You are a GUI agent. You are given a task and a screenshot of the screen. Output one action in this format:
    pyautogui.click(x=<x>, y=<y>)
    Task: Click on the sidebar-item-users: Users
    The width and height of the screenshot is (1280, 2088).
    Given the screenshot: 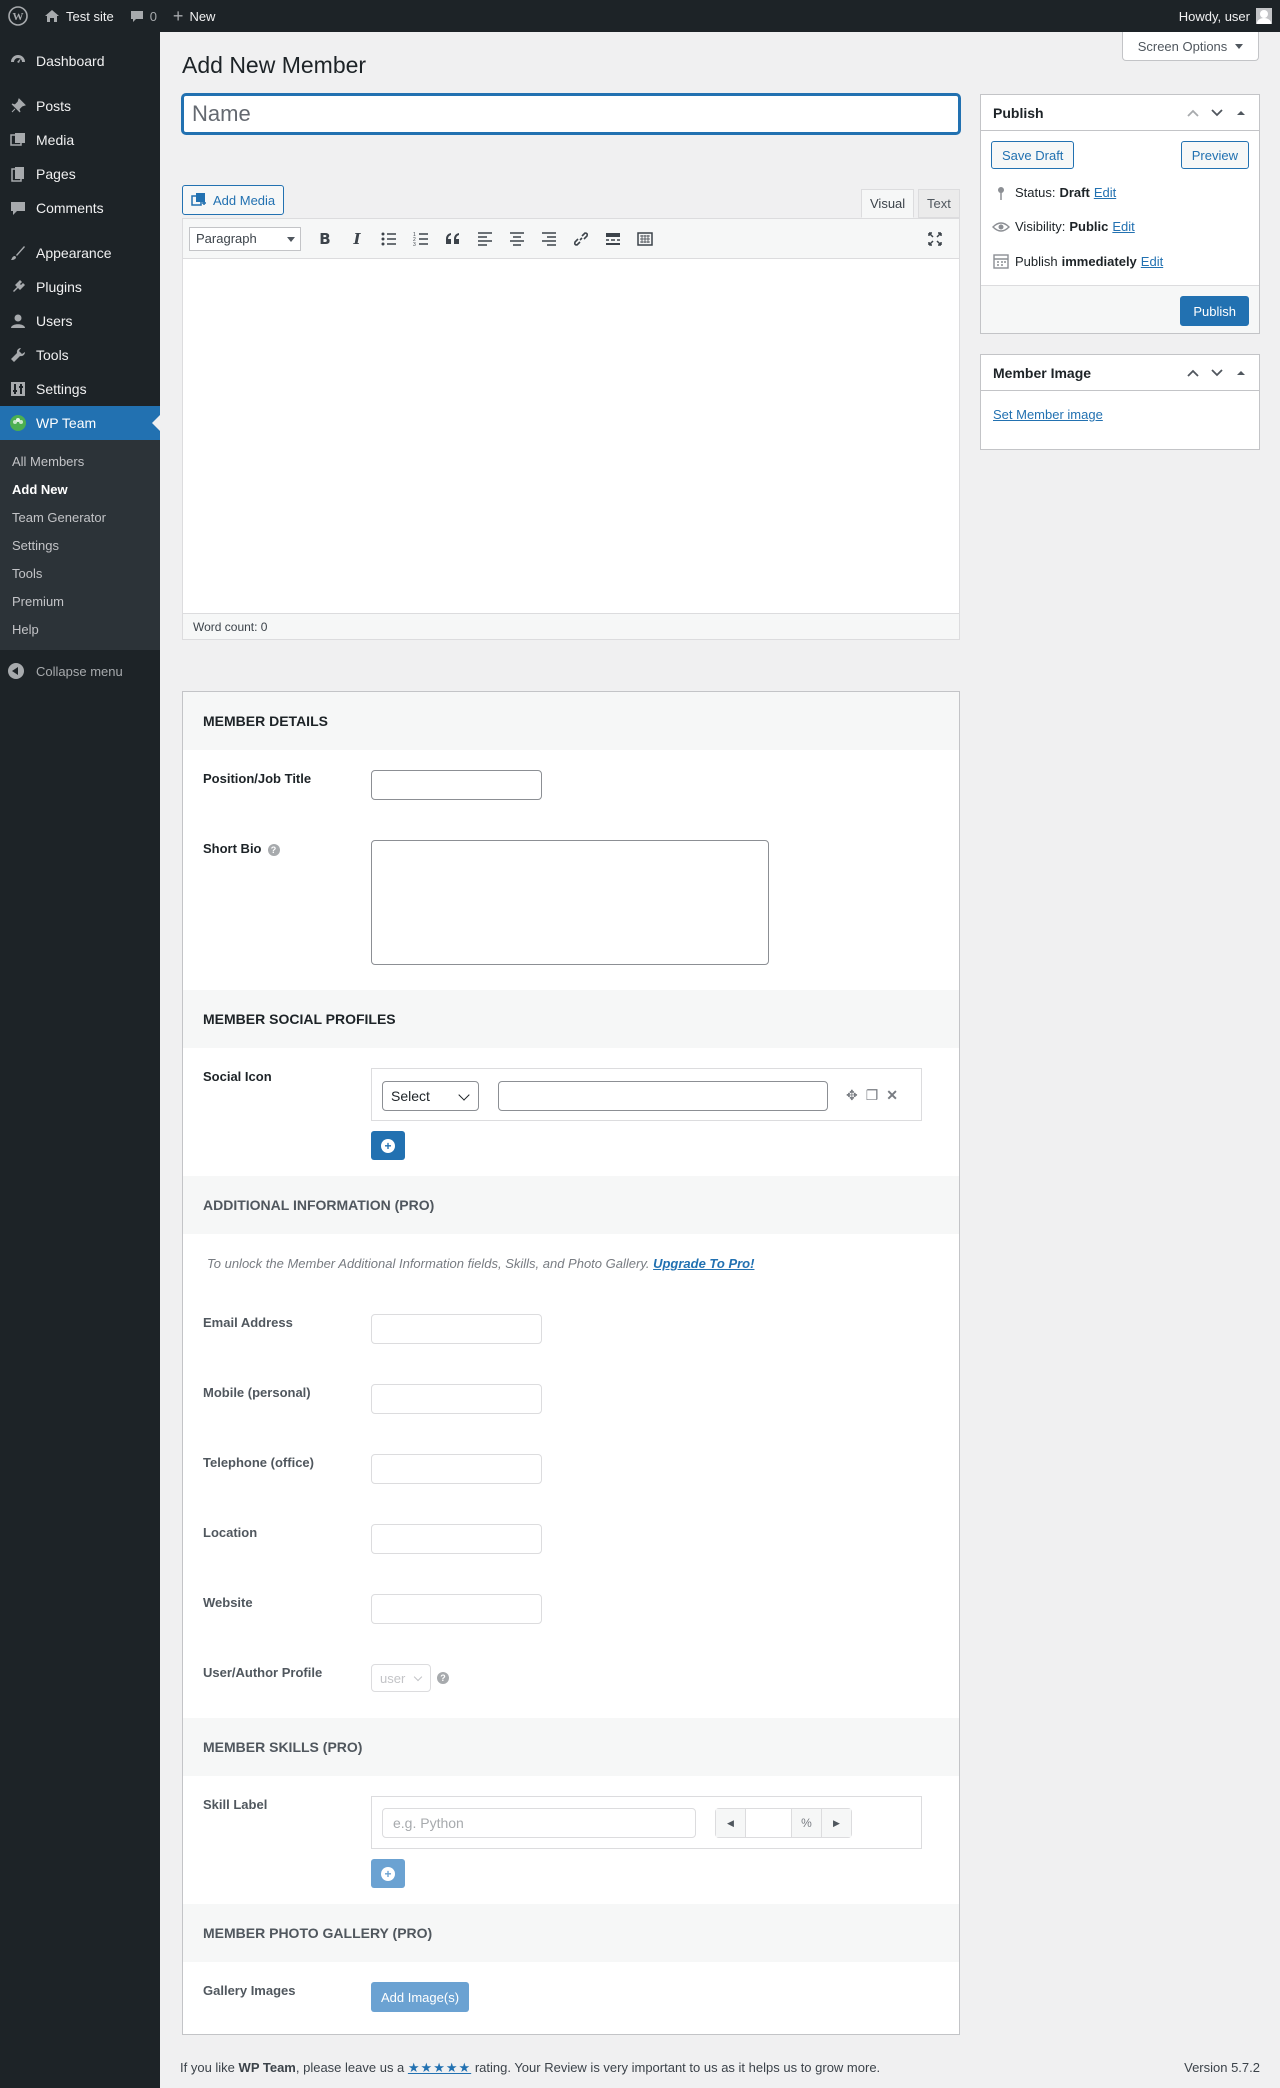 What is the action you would take?
    pyautogui.click(x=80, y=321)
    